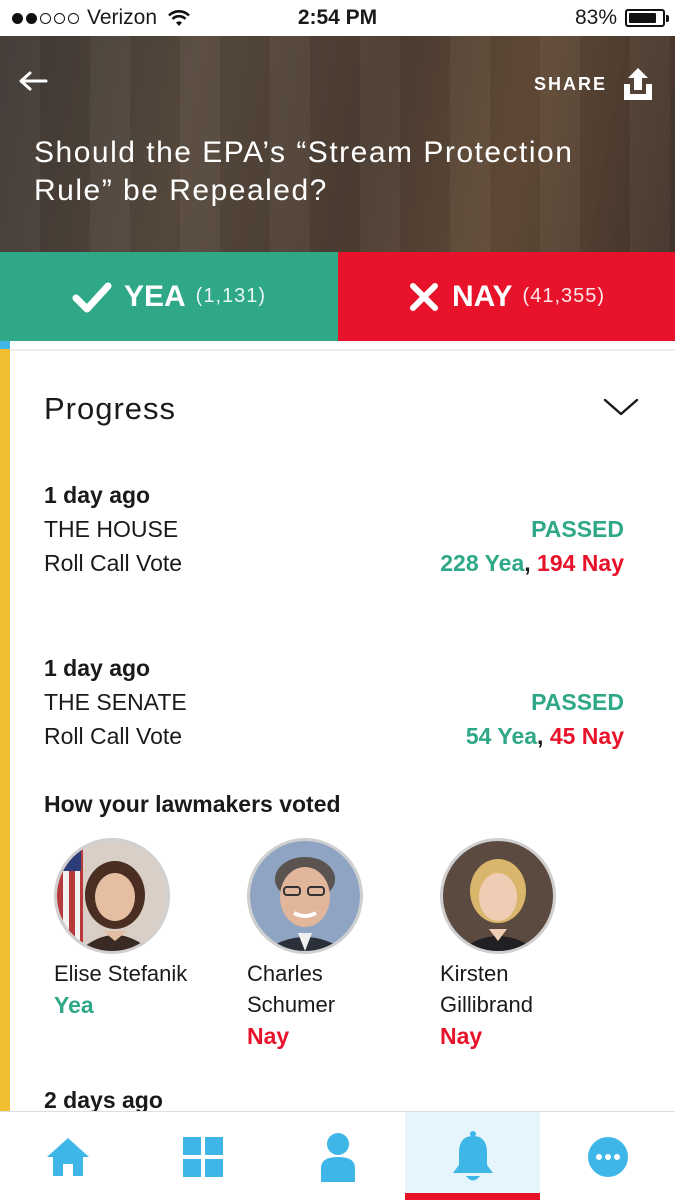 Image resolution: width=675 pixels, height=1200 pixels. What do you see at coordinates (285, 973) in the screenshot?
I see `lawmaker-first-name: Charles` at bounding box center [285, 973].